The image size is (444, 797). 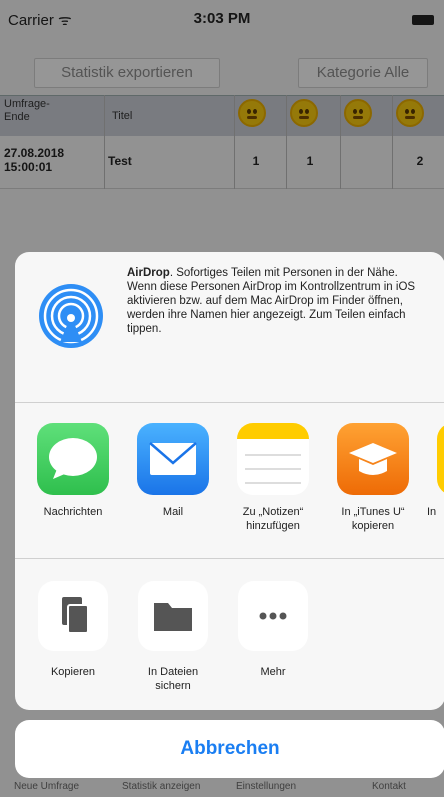 I want to click on share-app-itunes-u: In „iTunes U“ kopieren, so click(x=373, y=478).